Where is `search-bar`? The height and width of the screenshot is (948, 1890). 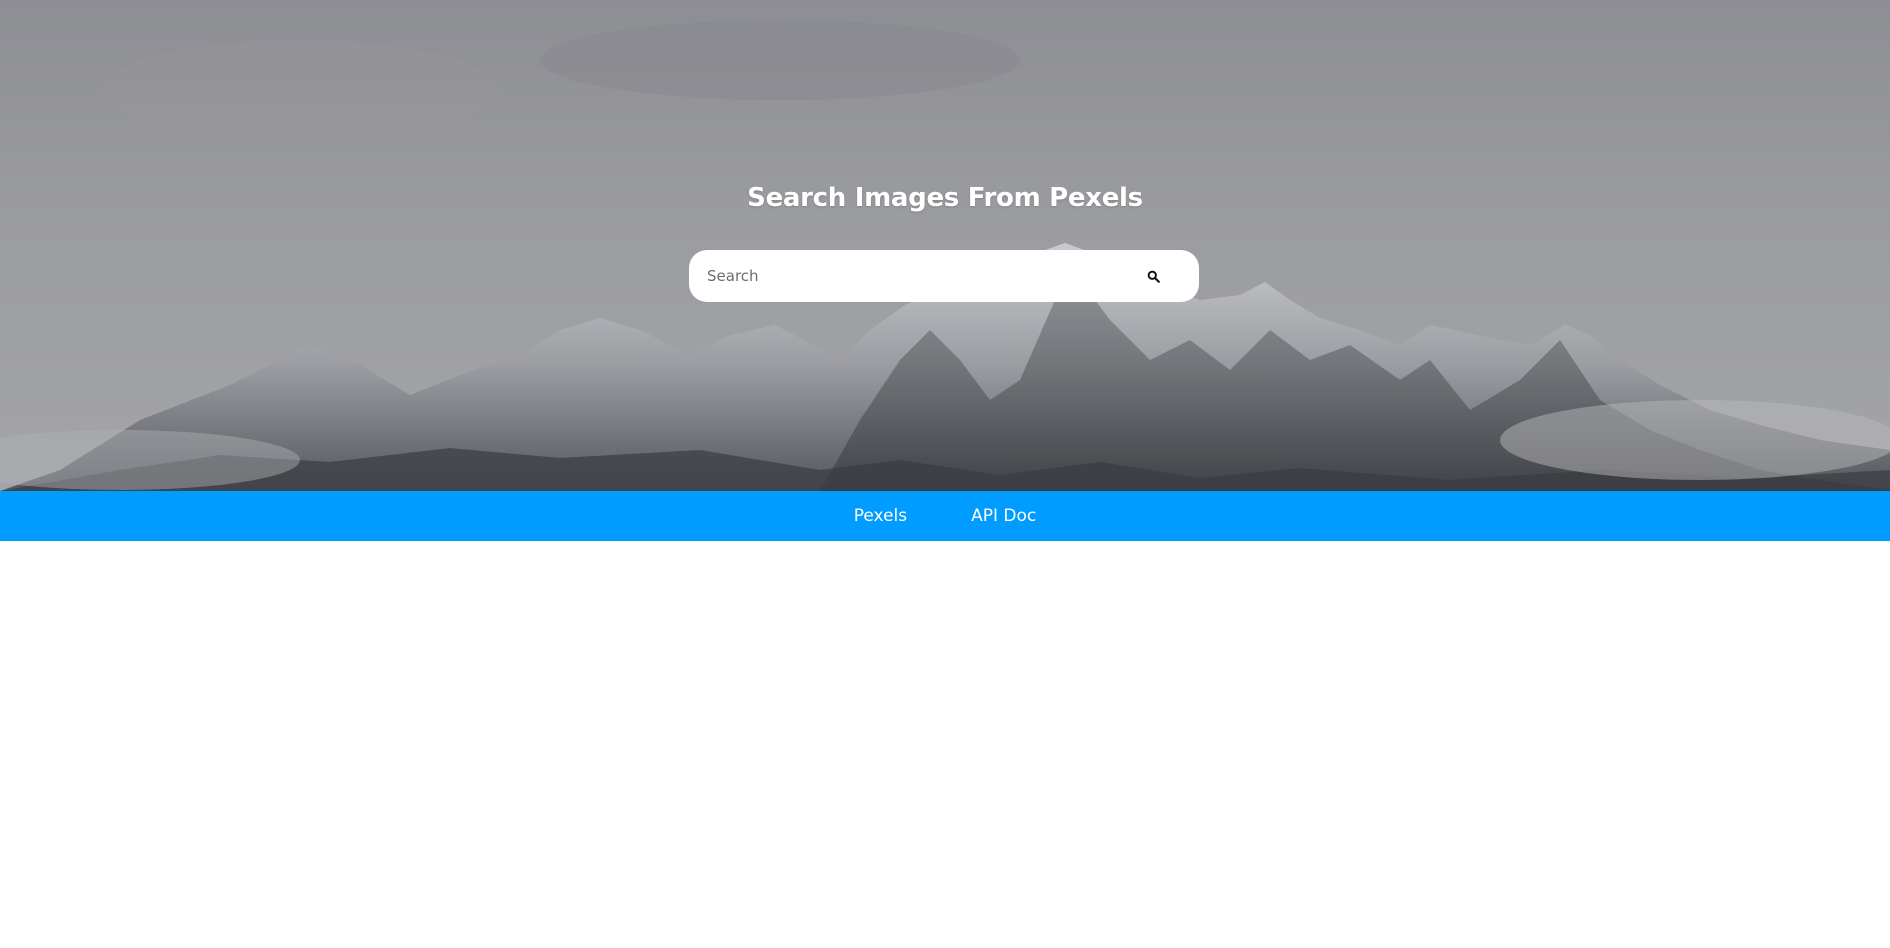 search-bar is located at coordinates (944, 276).